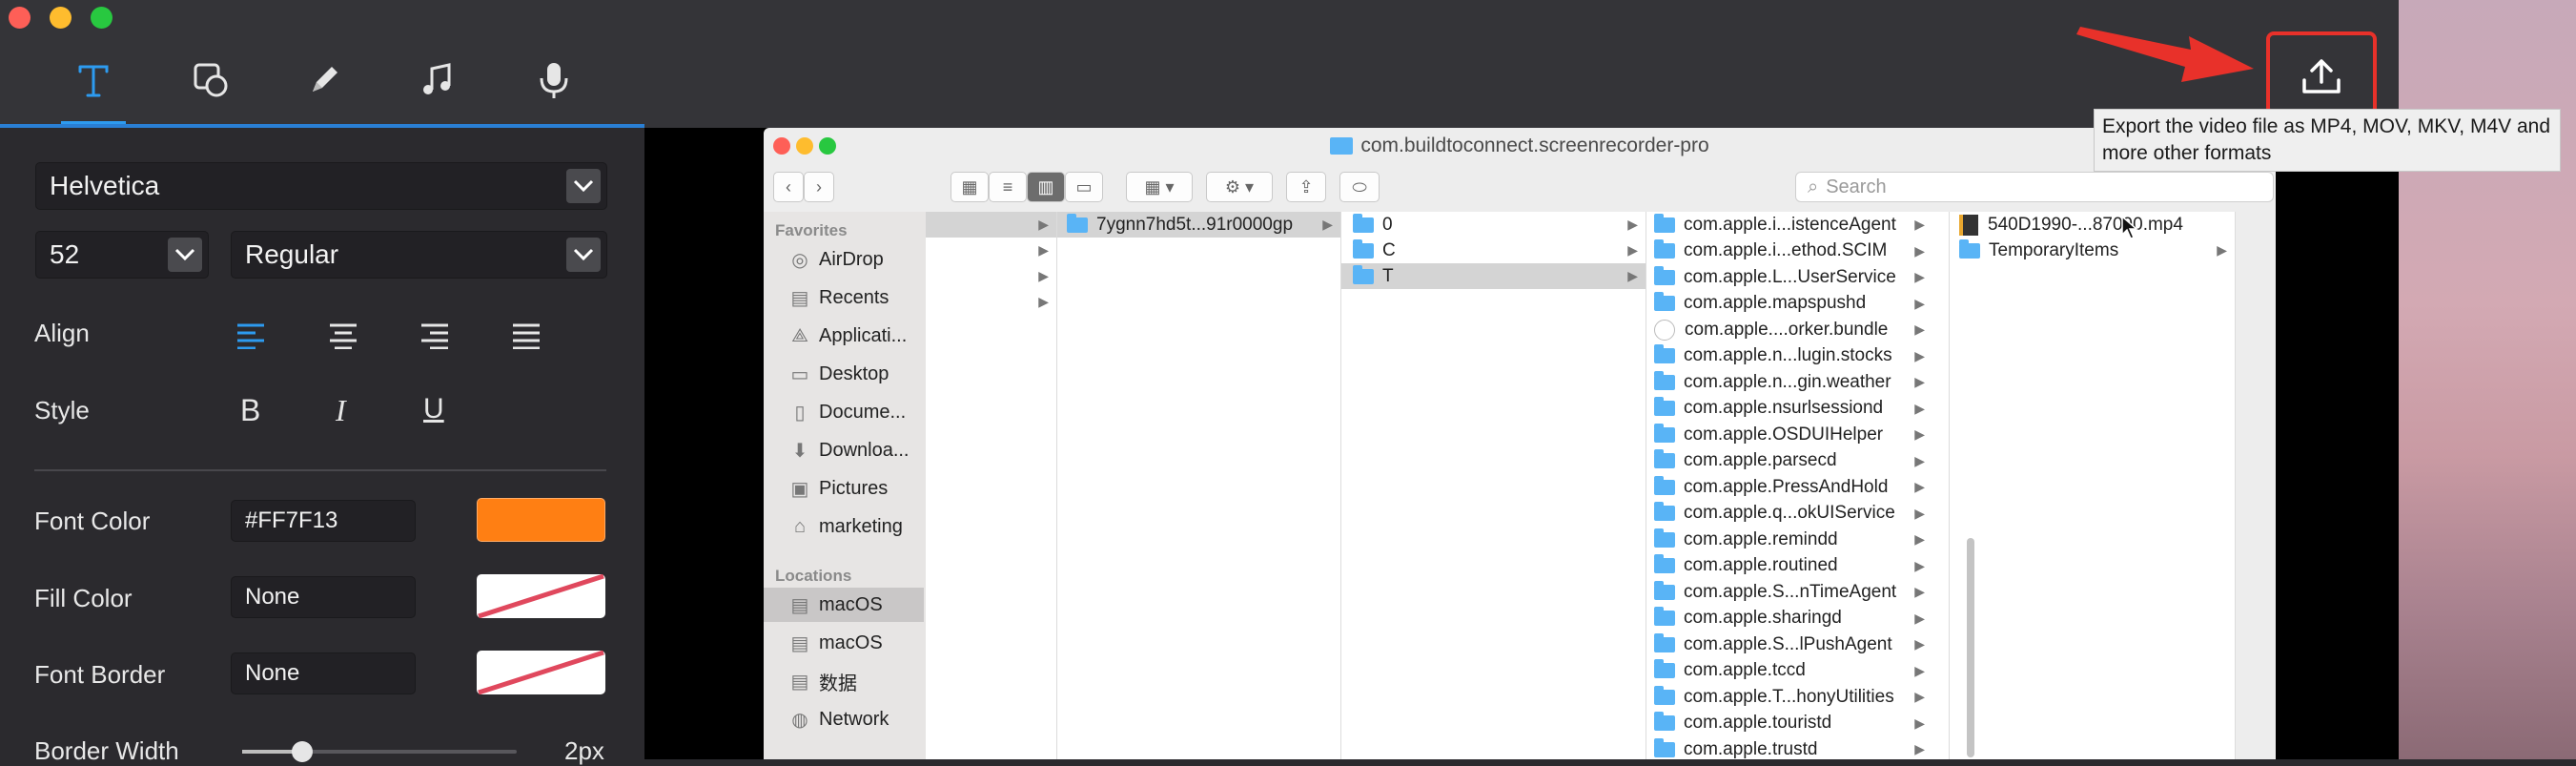  I want to click on font-border-input: None, so click(323, 673).